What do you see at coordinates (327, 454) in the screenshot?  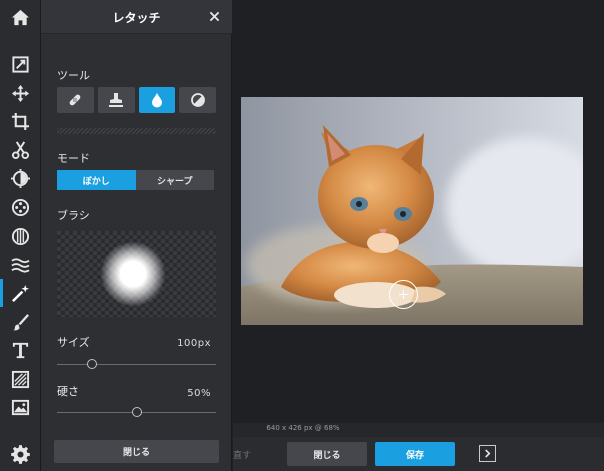 I see `close-button: 閉じる` at bounding box center [327, 454].